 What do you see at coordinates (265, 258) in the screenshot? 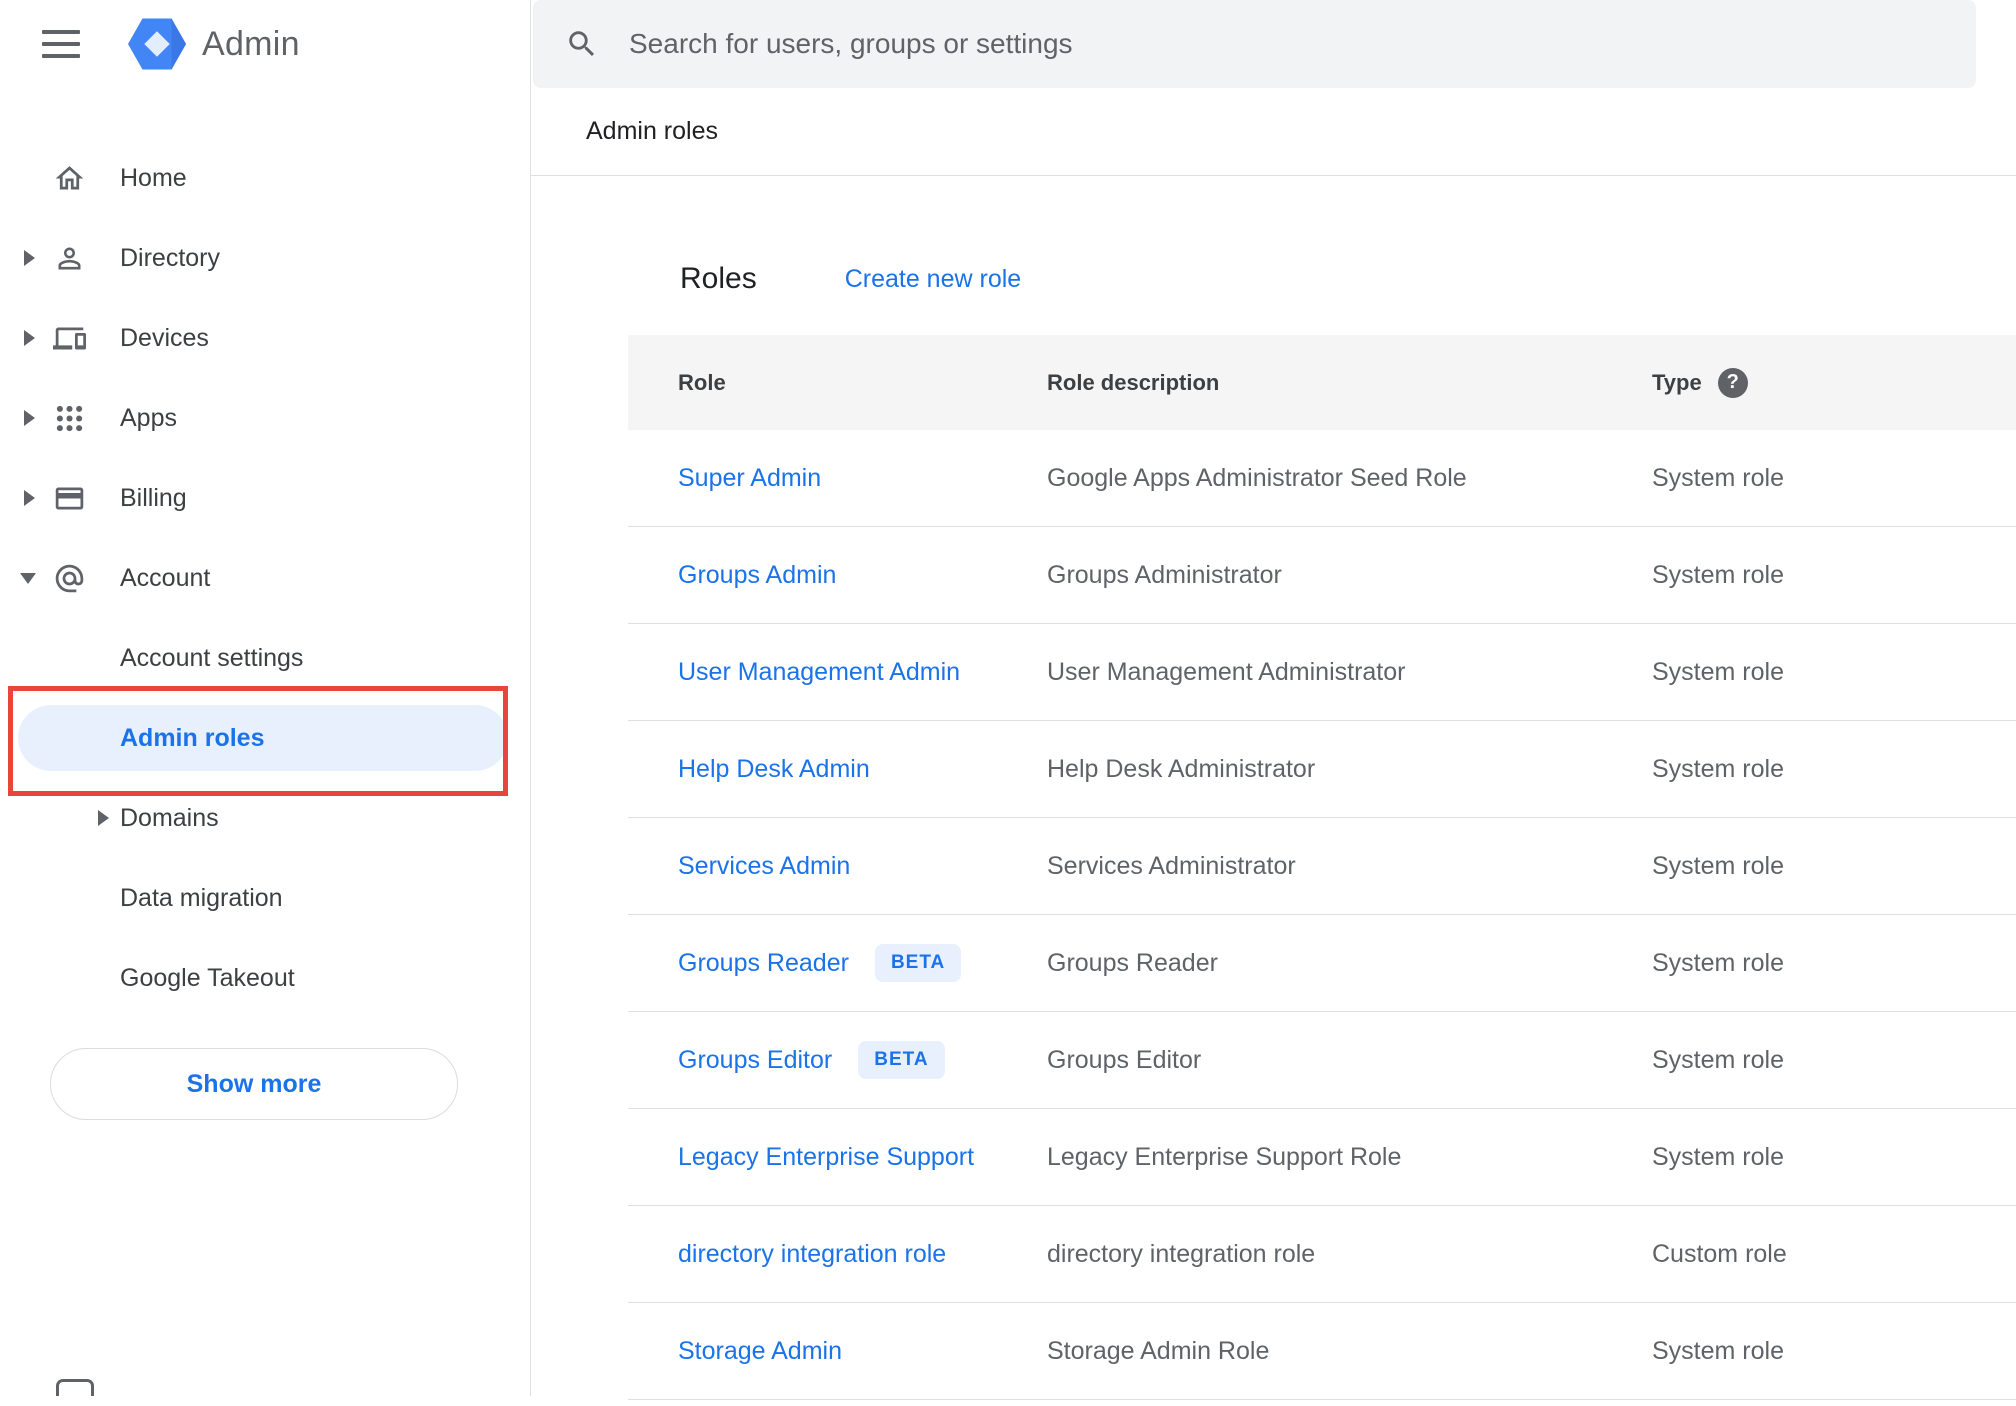
I see `sidebar-item-directory: Directory` at bounding box center [265, 258].